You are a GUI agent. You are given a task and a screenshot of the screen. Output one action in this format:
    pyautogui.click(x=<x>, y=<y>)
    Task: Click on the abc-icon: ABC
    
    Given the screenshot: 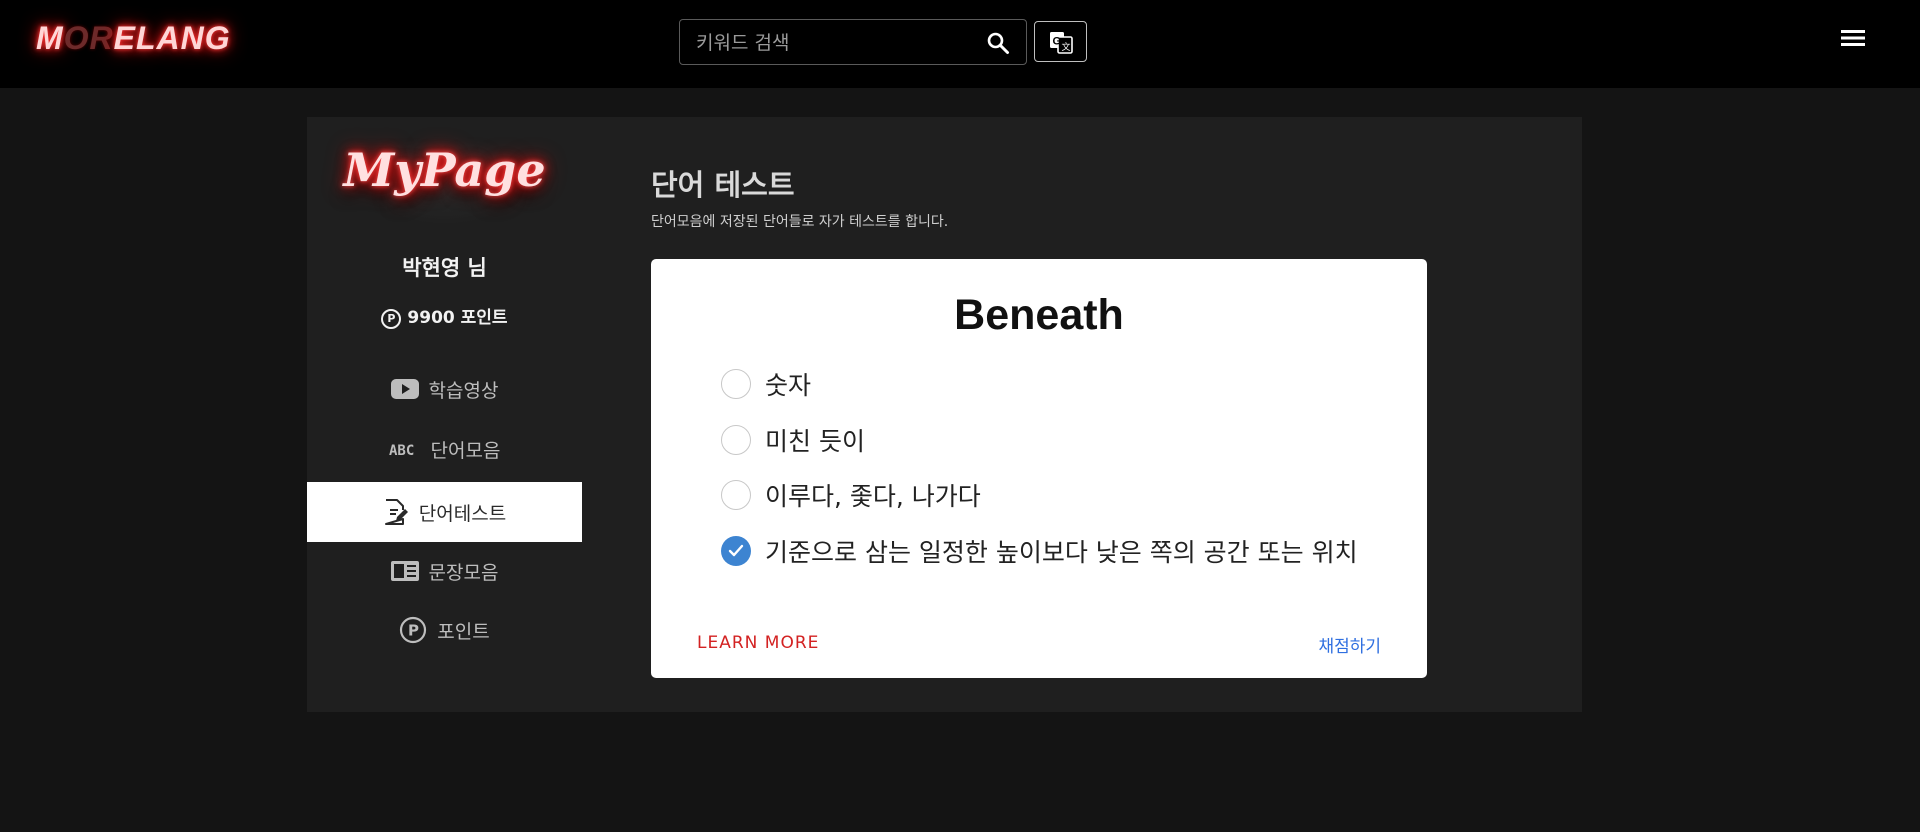 What is the action you would take?
    pyautogui.click(x=405, y=449)
    